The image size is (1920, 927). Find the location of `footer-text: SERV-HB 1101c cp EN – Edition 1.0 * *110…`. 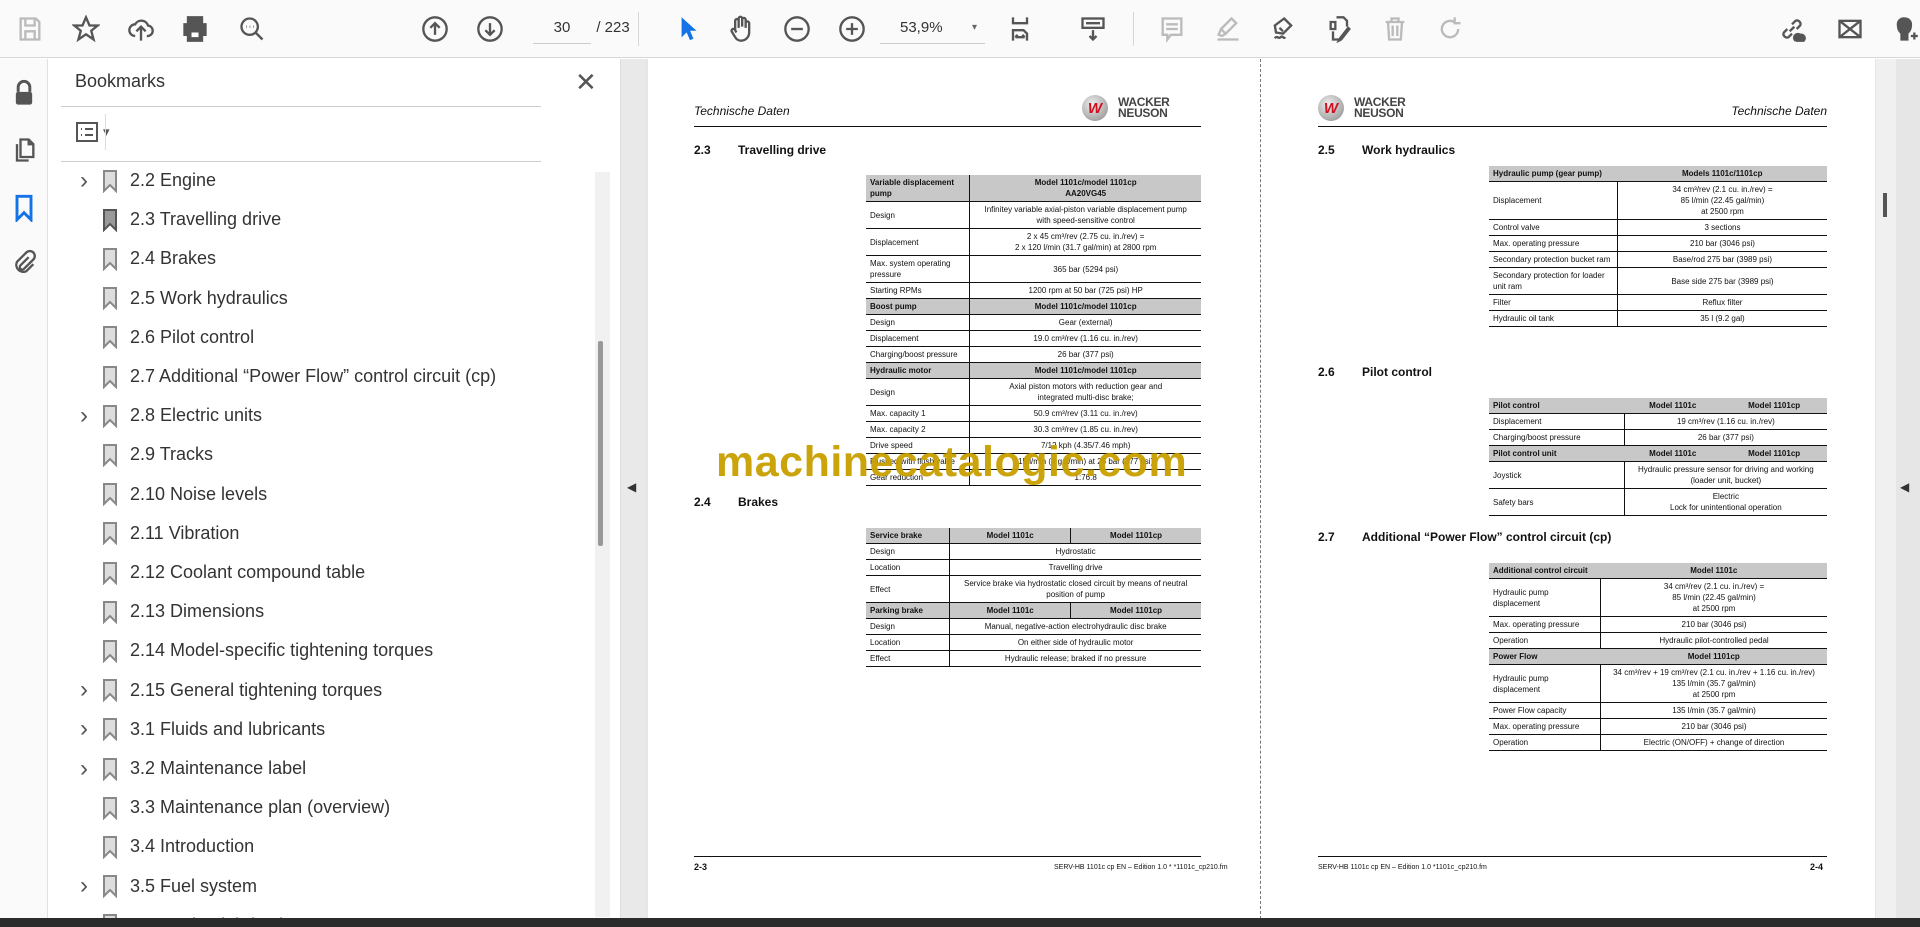

footer-text: SERV-HB 1101c cp EN – Edition 1.0 * *110… is located at coordinates (1141, 867).